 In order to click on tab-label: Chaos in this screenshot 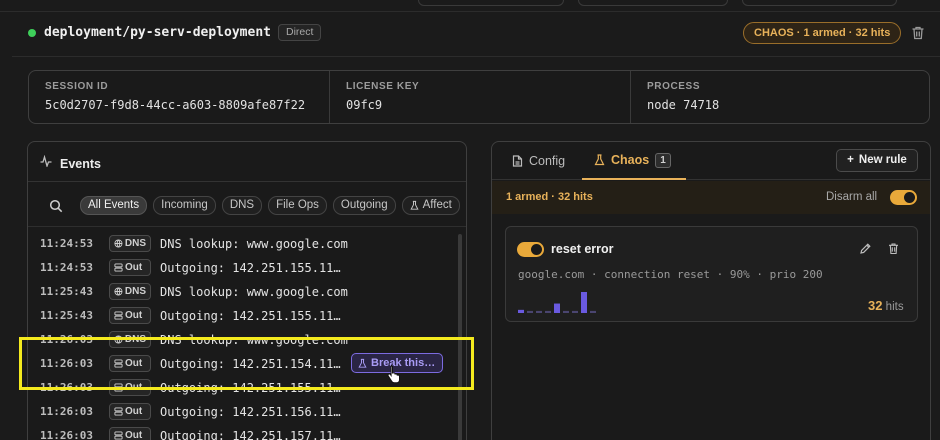, I will do `click(630, 160)`.